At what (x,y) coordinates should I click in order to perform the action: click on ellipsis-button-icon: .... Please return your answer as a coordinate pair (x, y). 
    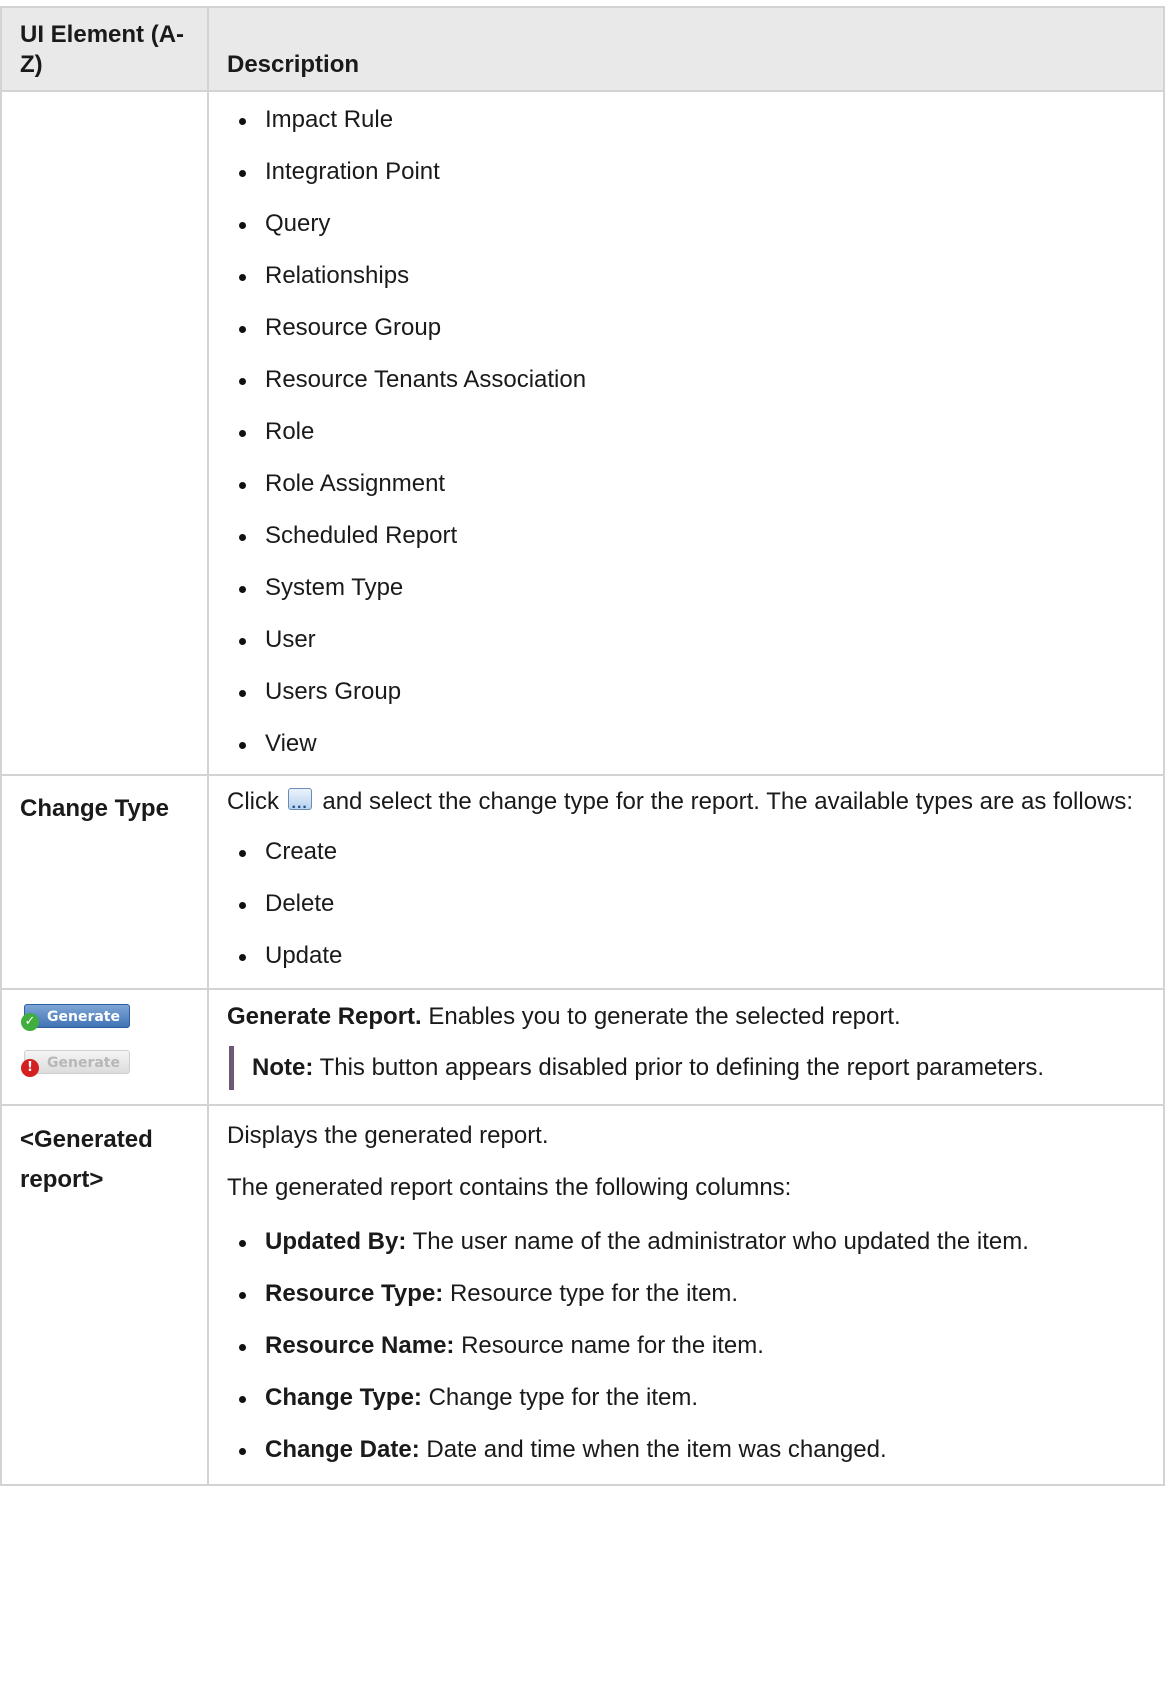
    Looking at the image, I should click on (299, 800).